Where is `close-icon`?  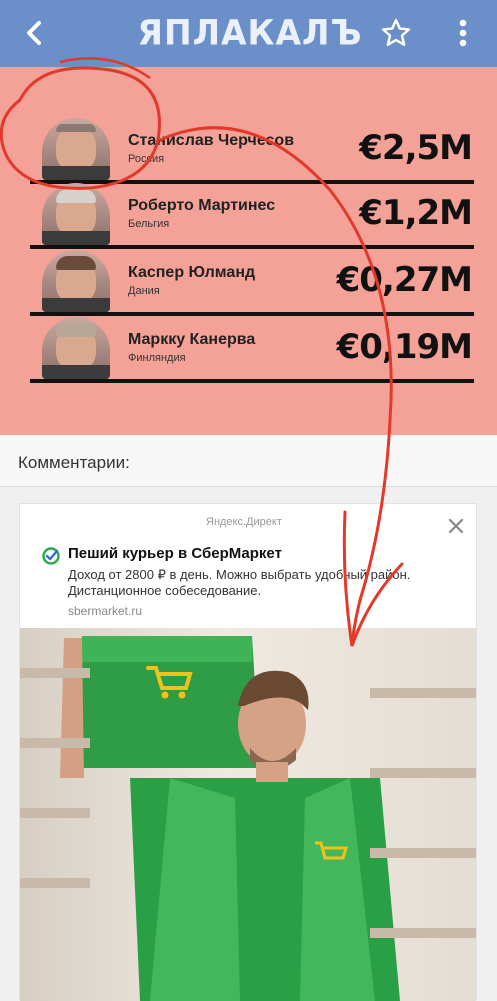
close-icon is located at coordinates (456, 526).